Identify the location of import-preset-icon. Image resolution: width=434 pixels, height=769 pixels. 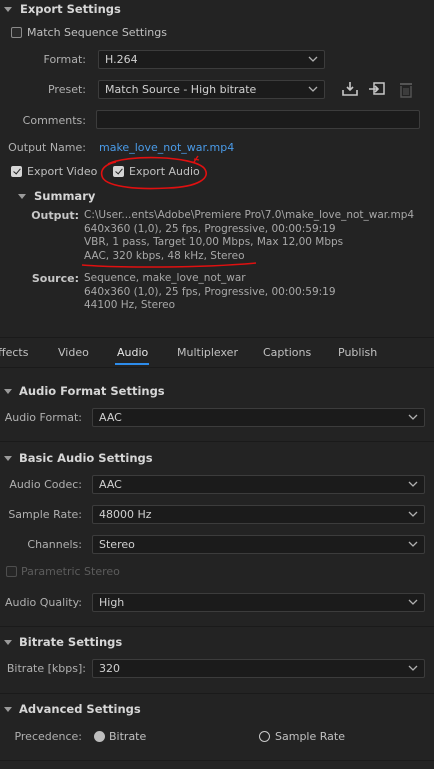
(377, 89).